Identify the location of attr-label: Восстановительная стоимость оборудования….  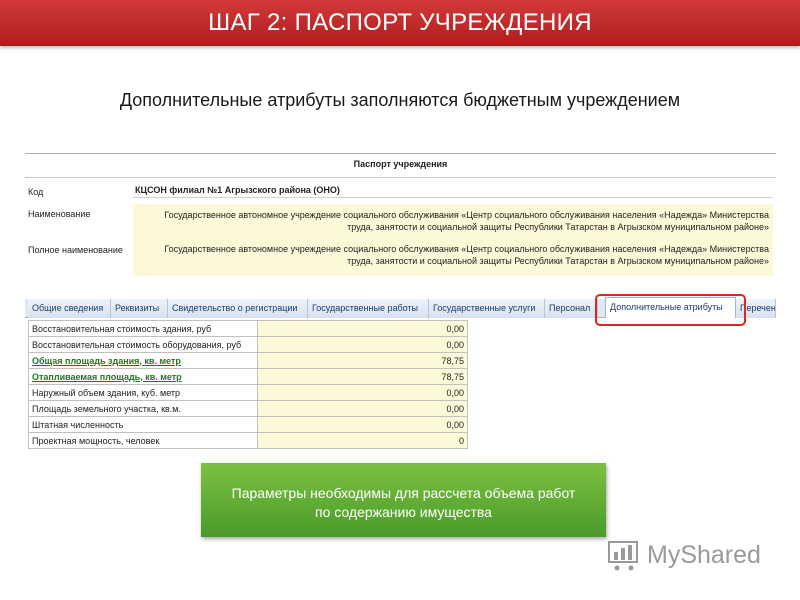
(143, 344).